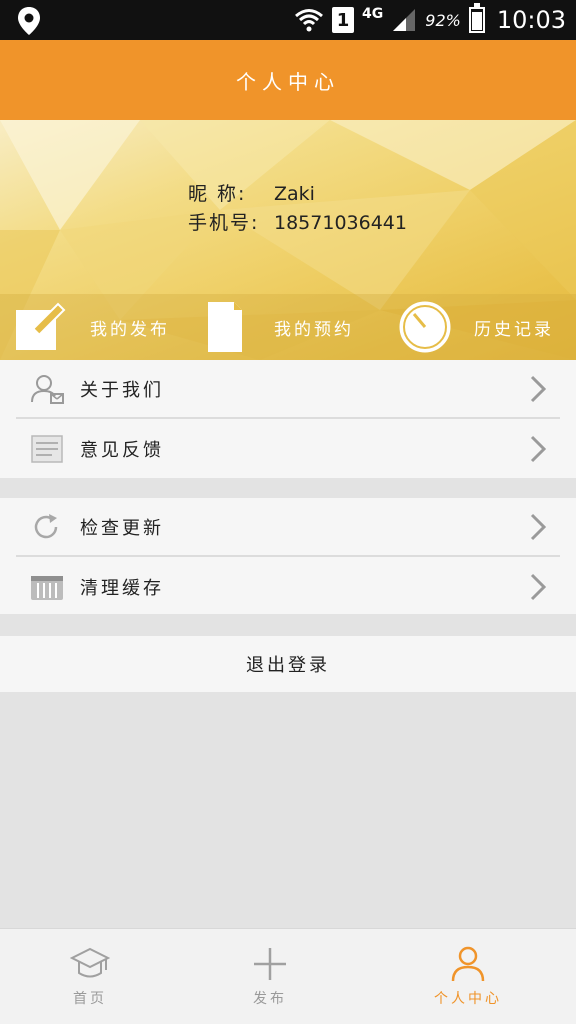 This screenshot has height=1024, width=576. I want to click on my-posts-button: 我的发布, so click(106, 327).